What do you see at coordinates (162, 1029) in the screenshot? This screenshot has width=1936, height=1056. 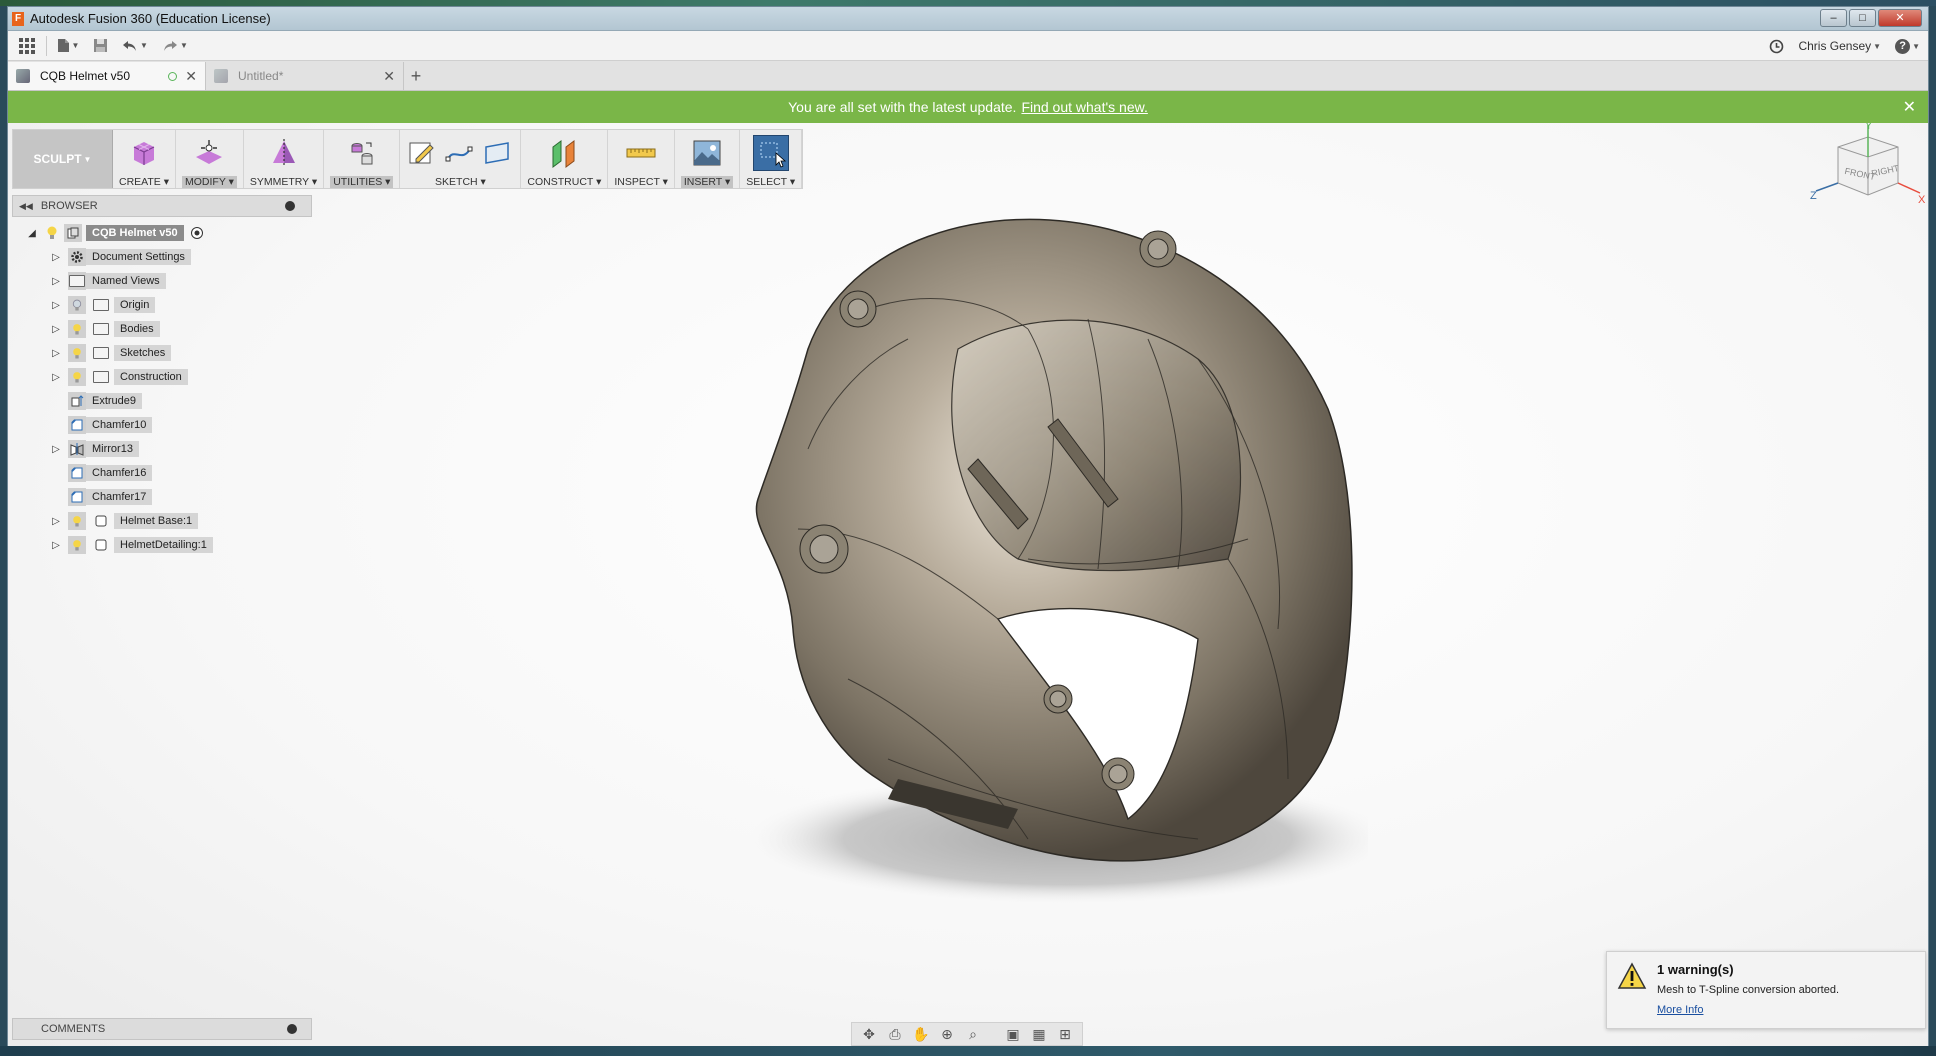 I see `comments-panel: COMMENTS` at bounding box center [162, 1029].